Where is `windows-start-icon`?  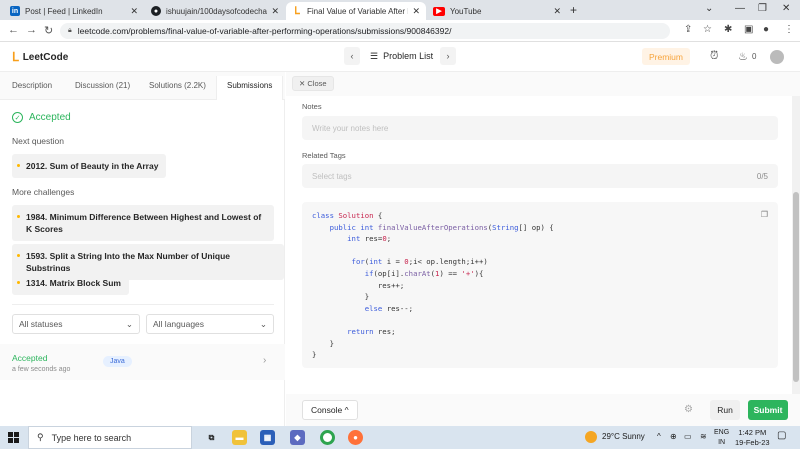
windows-start-icon is located at coordinates (13, 437).